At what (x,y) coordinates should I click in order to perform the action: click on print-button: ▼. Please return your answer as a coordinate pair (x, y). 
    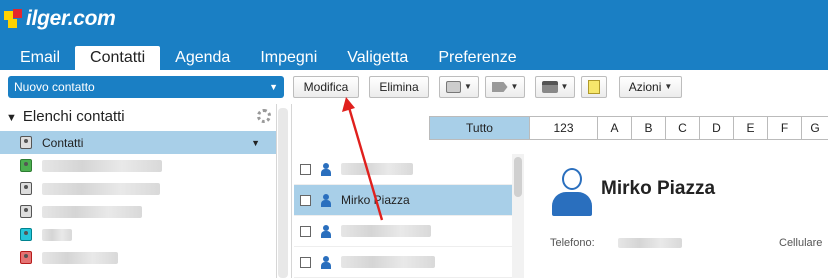
    Looking at the image, I should click on (555, 87).